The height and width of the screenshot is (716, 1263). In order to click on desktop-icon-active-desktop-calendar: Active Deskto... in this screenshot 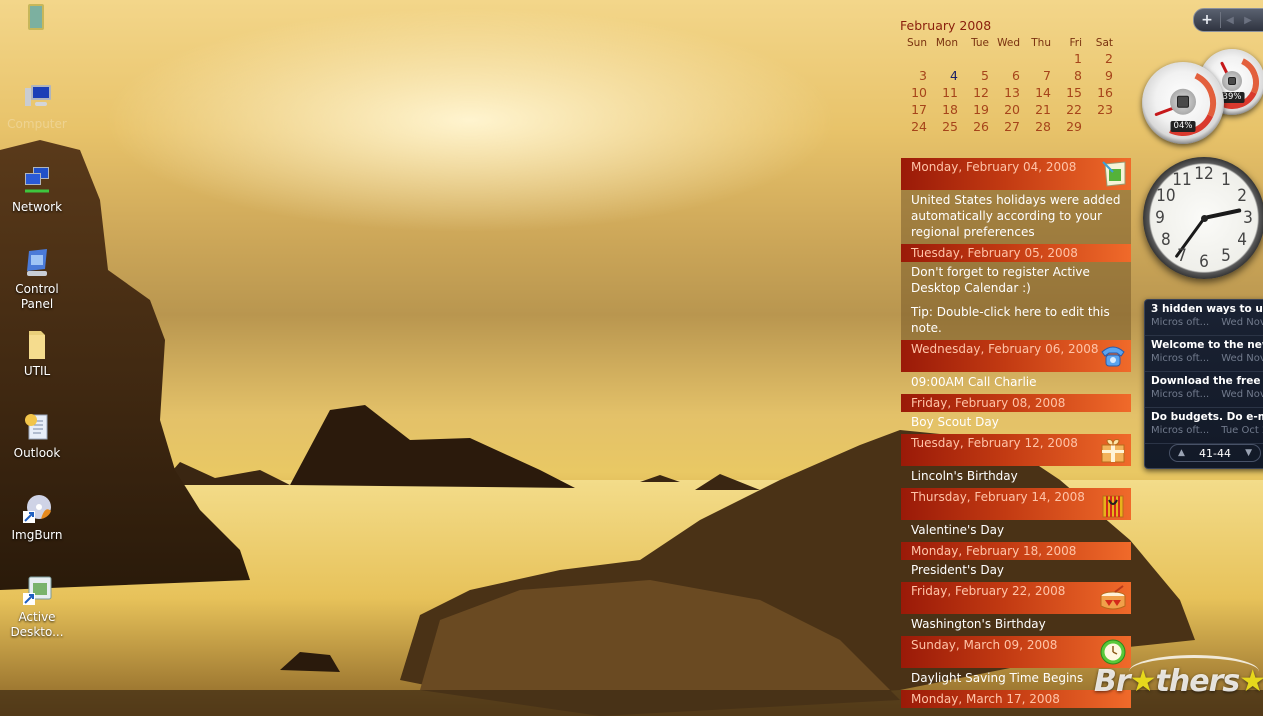, I will do `click(37, 607)`.